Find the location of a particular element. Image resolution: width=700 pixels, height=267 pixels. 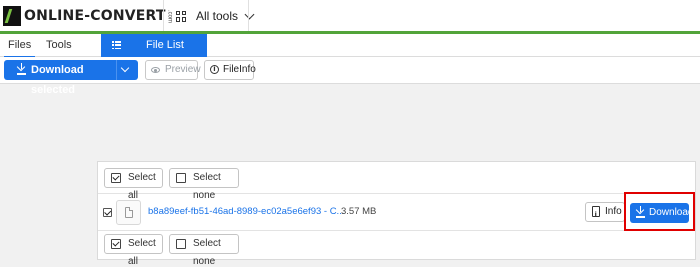

tab-files: Files is located at coordinates (19, 46).